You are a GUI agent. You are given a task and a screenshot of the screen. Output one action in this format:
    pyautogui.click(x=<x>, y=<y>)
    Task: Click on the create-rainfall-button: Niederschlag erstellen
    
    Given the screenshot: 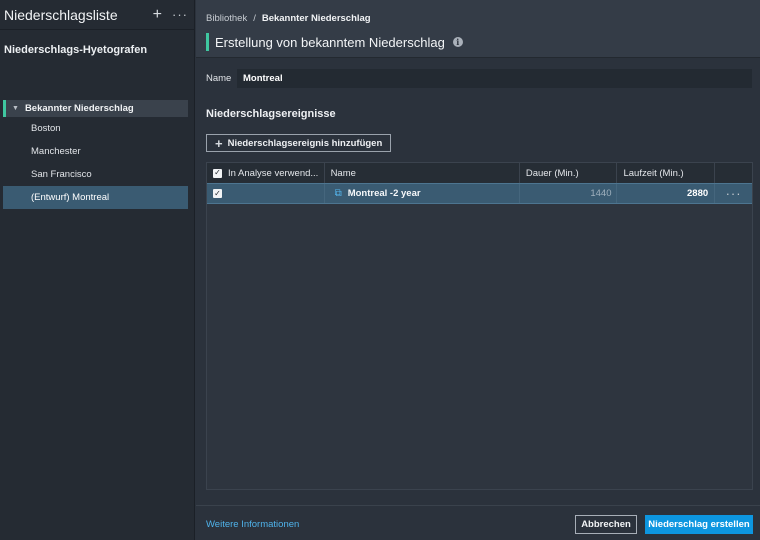 What is the action you would take?
    pyautogui.click(x=699, y=524)
    